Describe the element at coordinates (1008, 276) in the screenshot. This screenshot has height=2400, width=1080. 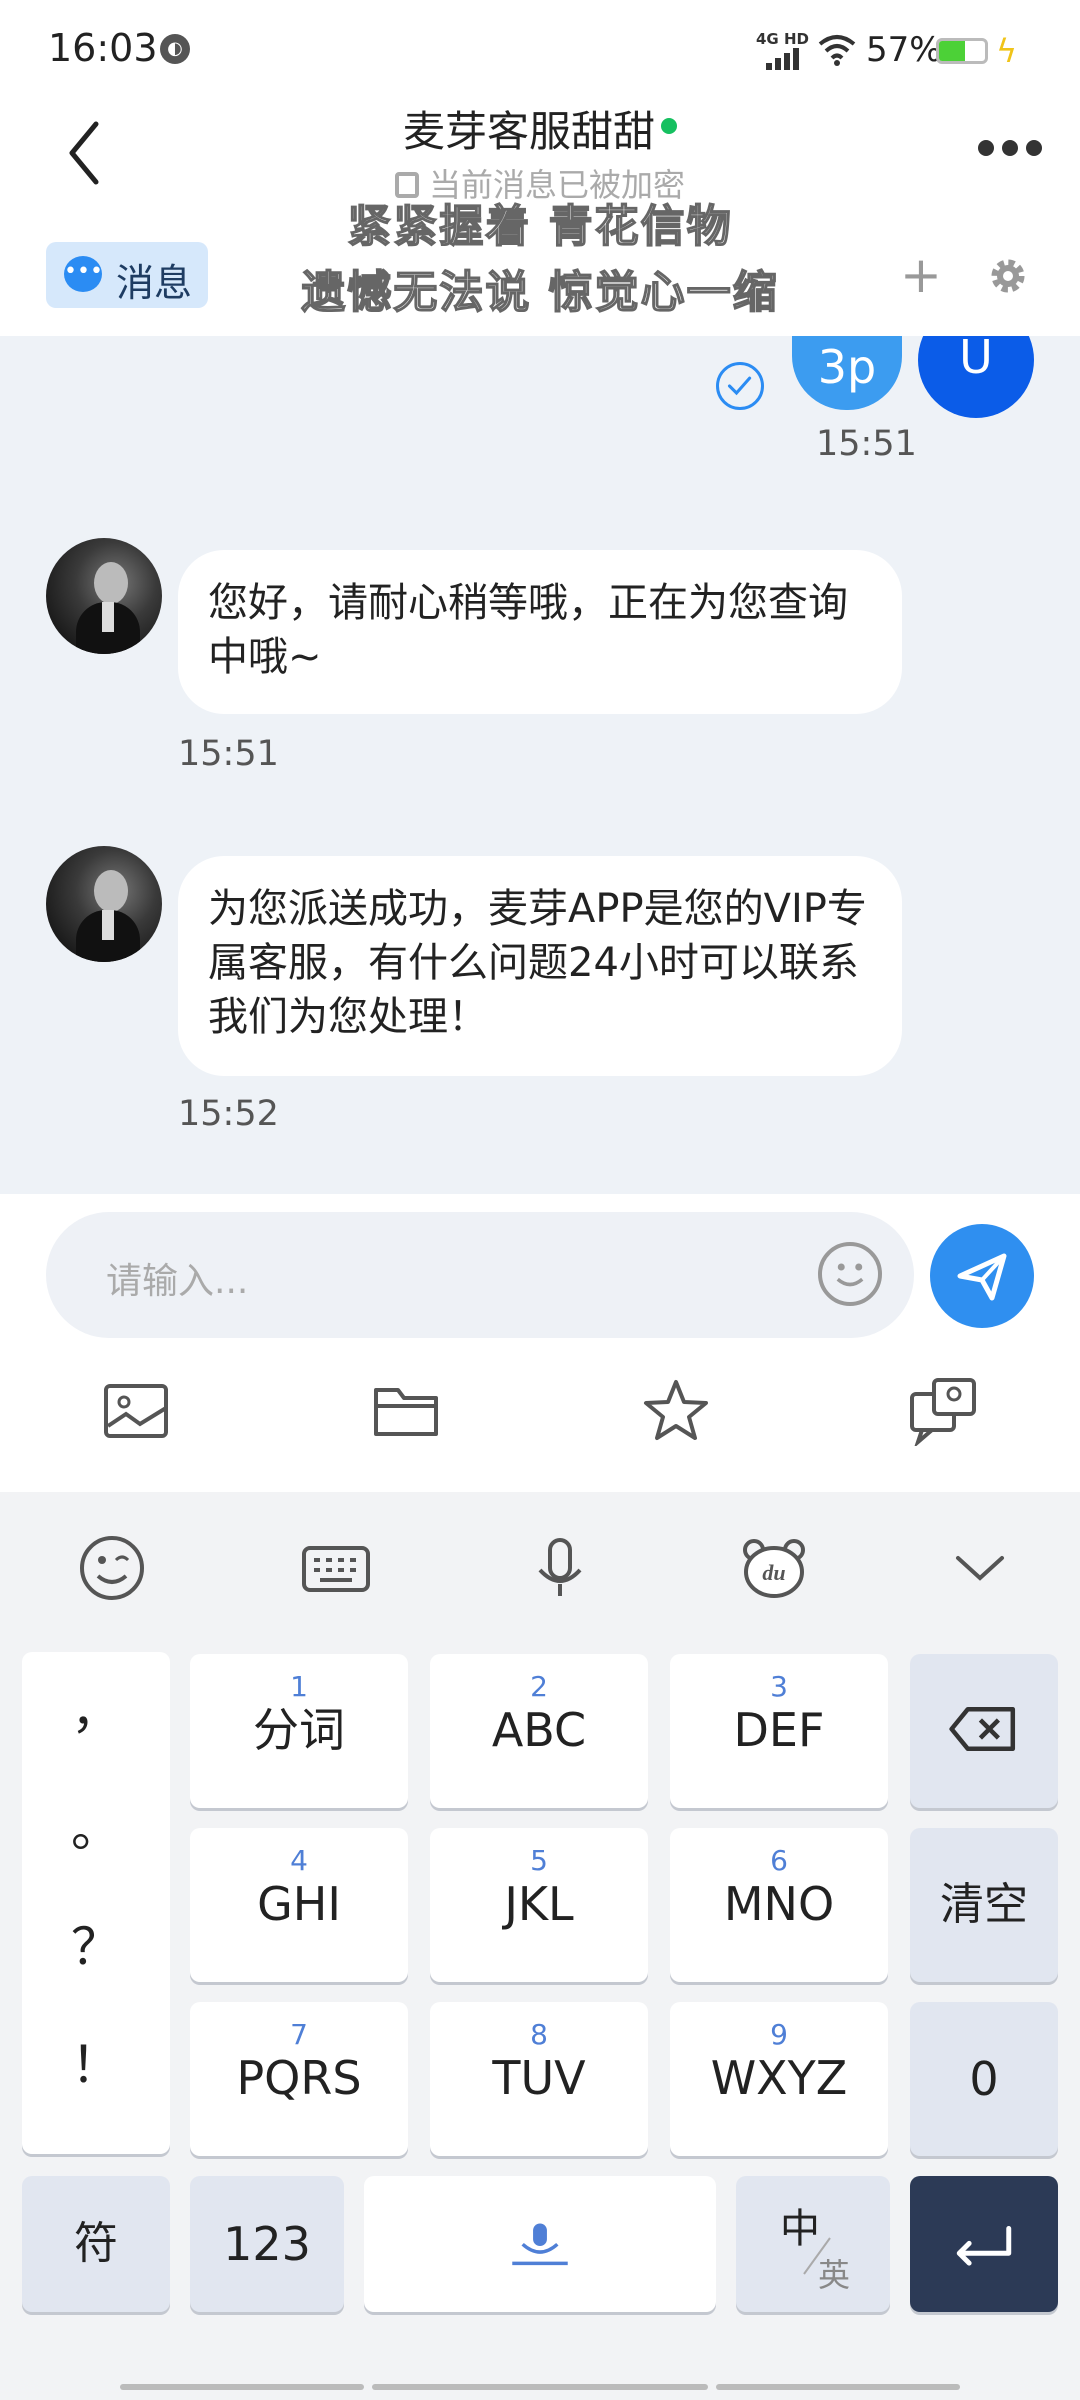
I see `gear-icon` at that location.